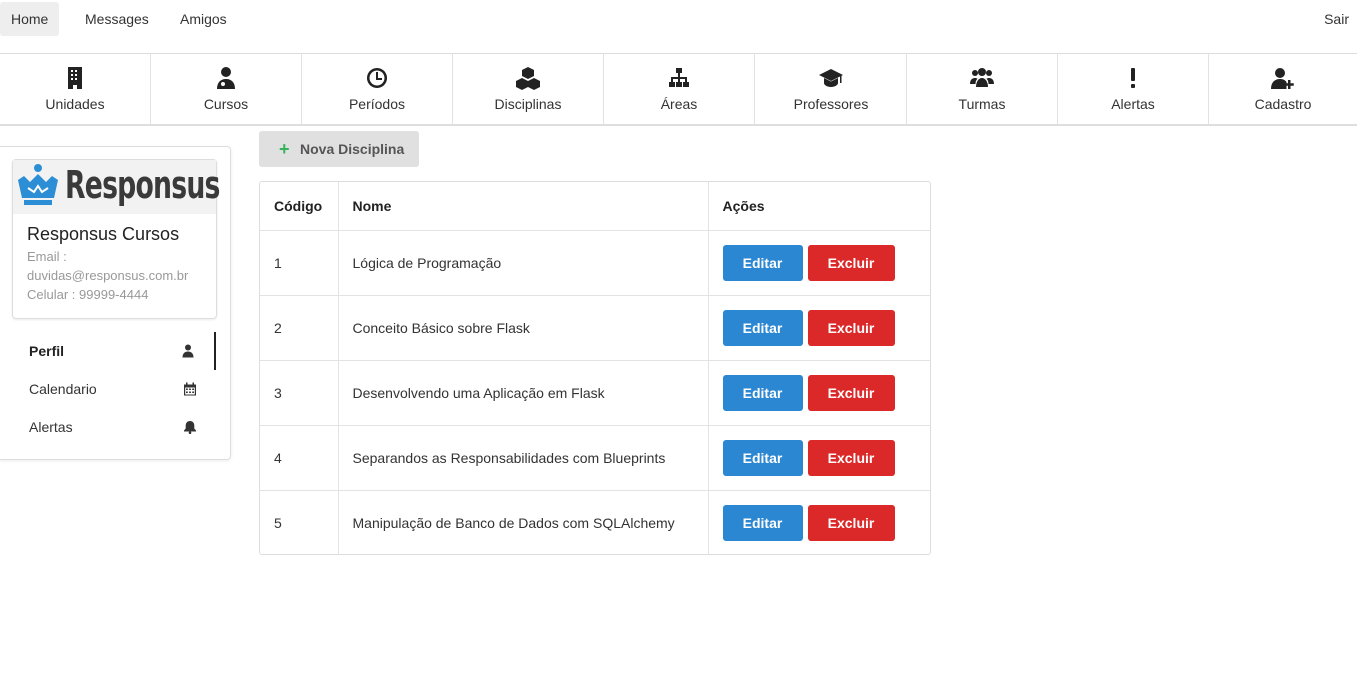  What do you see at coordinates (299, 392) in the screenshot?
I see `cell-code: 3` at bounding box center [299, 392].